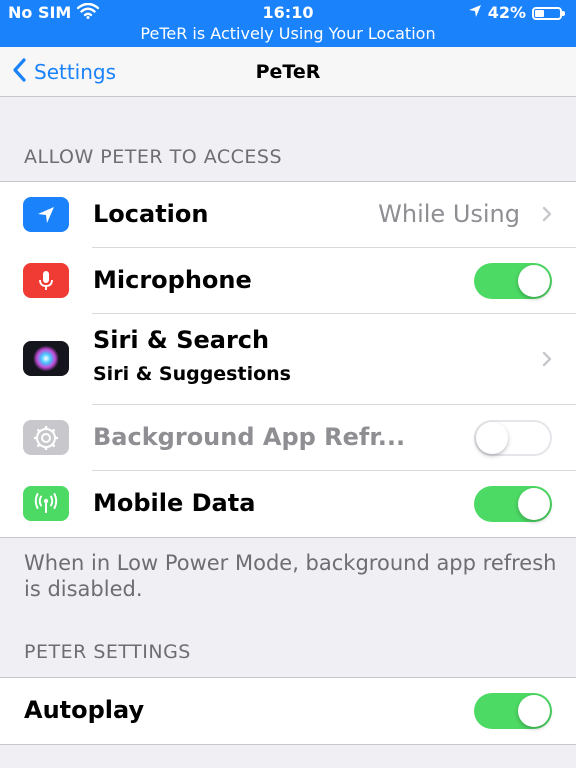 The image size is (576, 768). I want to click on siri-icon, so click(46, 358).